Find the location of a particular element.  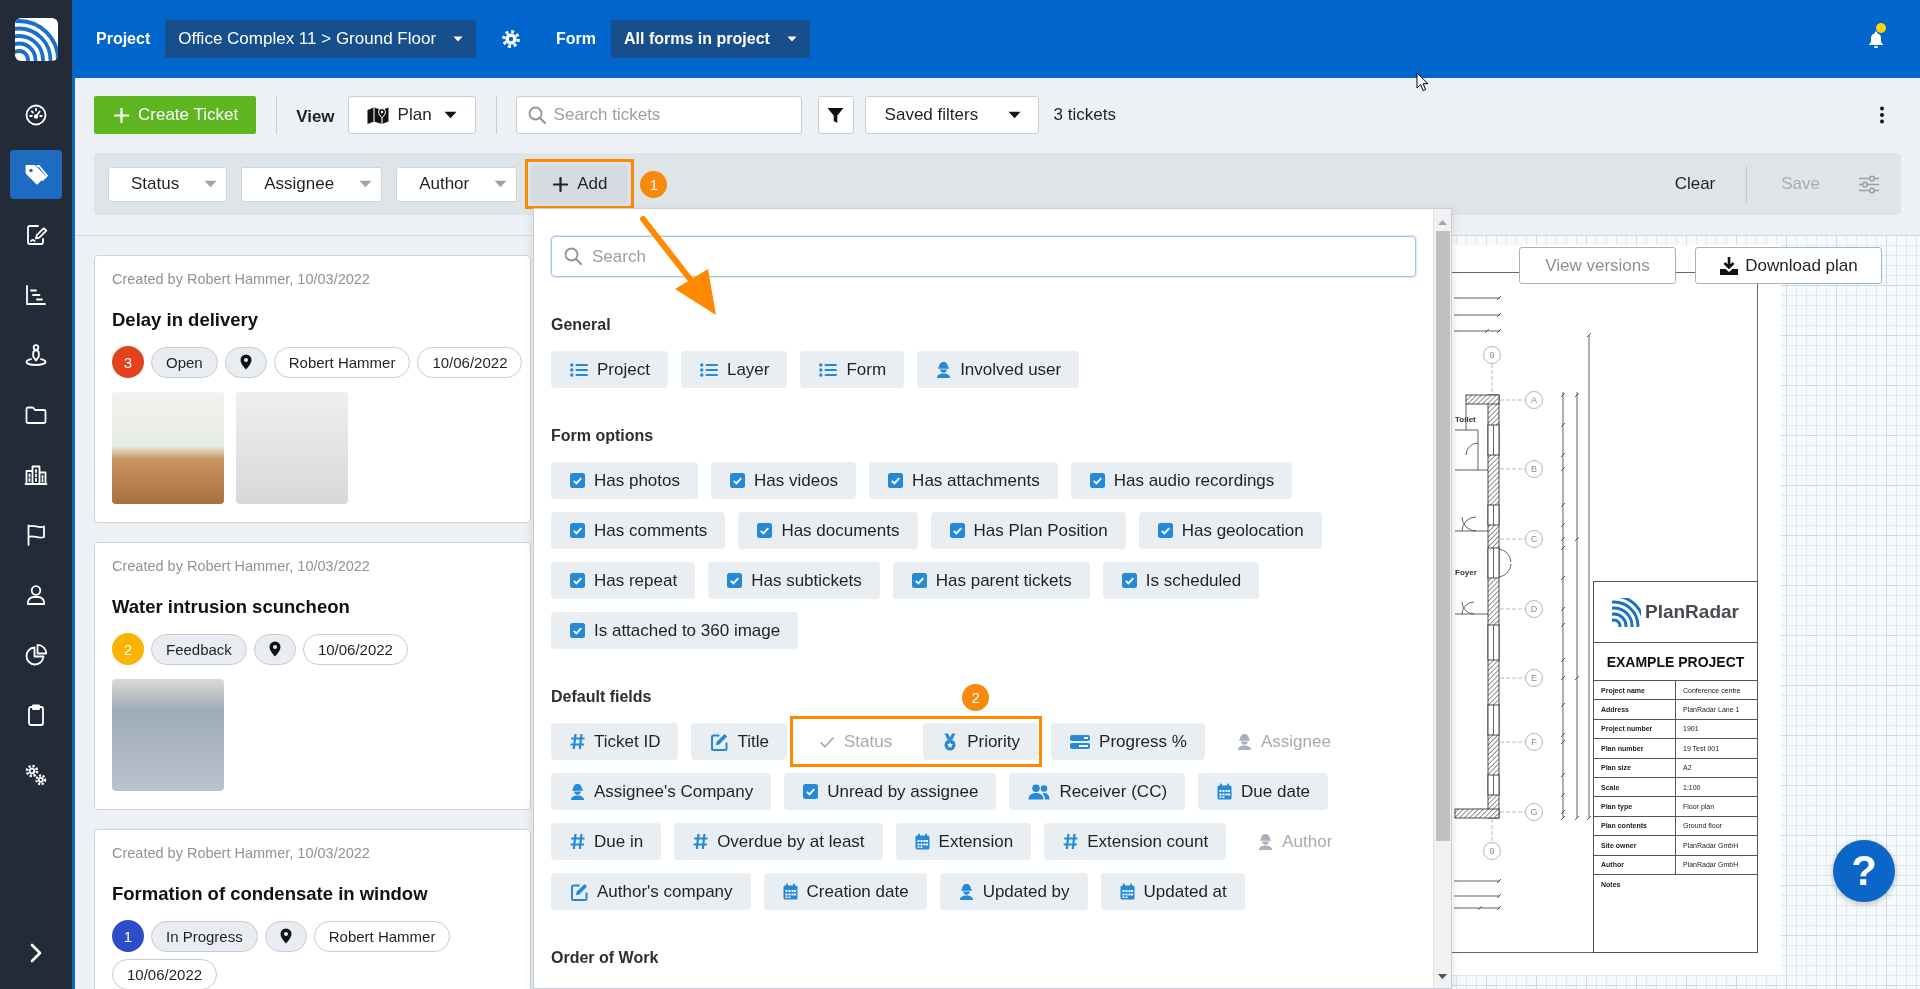

field-option: Extension is located at coordinates (963, 841).